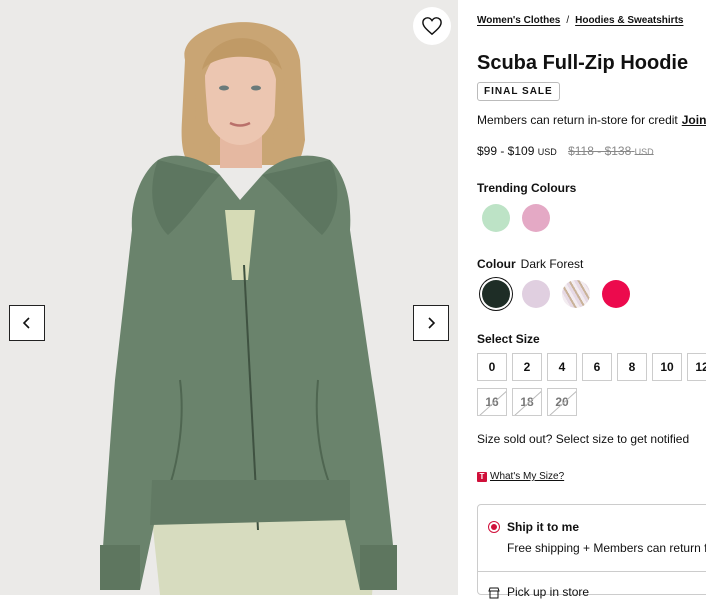  I want to click on ship-option-subtitle: Free shipping + Members can return fo, so click(606, 548).